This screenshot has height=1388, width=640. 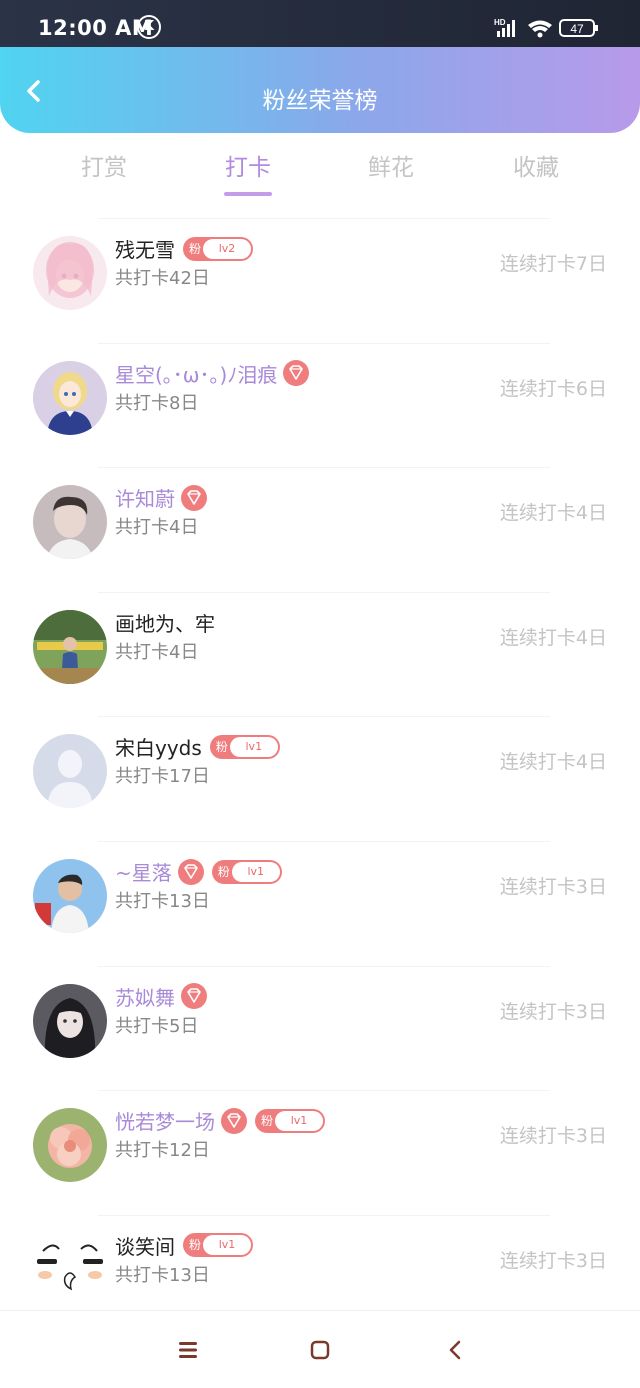 I want to click on tab-reward: 打赏, so click(x=104, y=165).